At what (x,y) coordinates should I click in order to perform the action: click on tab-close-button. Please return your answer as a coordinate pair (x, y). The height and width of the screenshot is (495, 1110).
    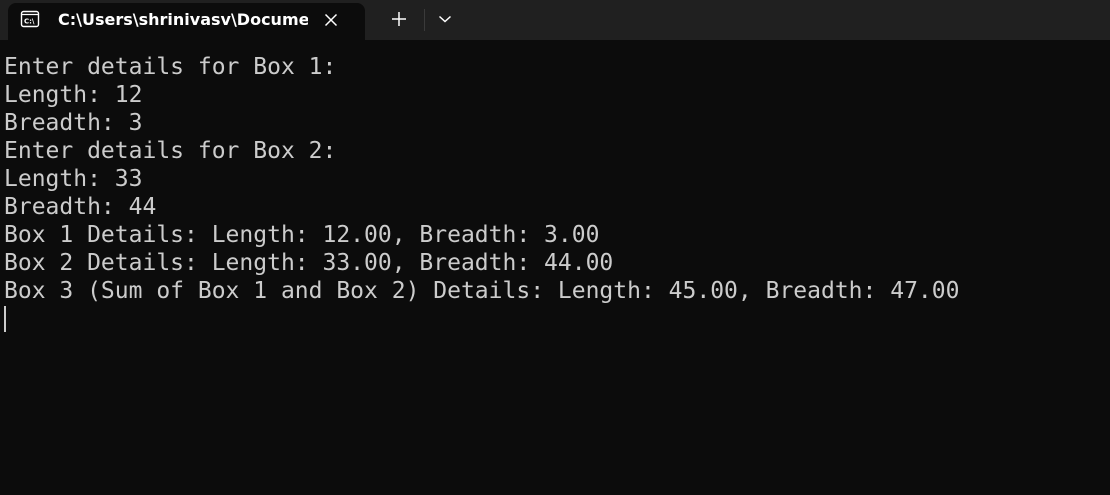
    Looking at the image, I should click on (331, 20).